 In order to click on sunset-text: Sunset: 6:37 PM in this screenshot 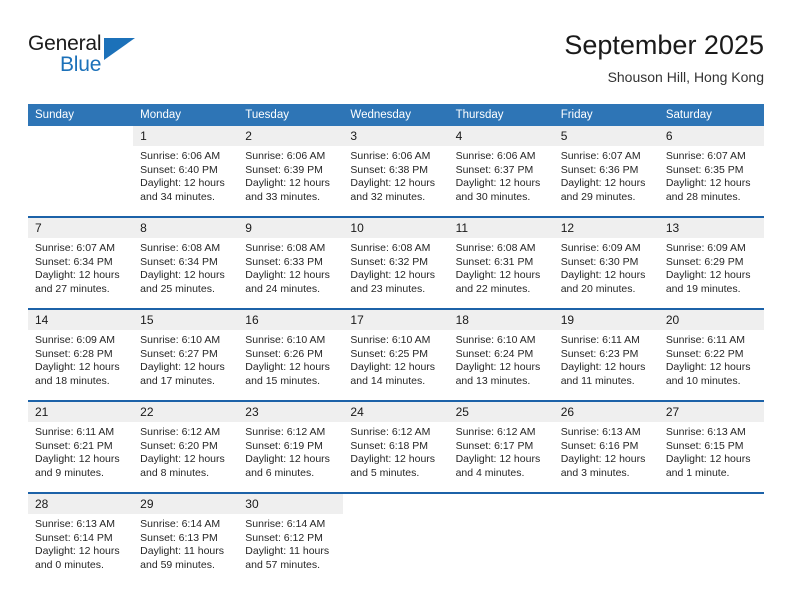, I will do `click(494, 169)`.